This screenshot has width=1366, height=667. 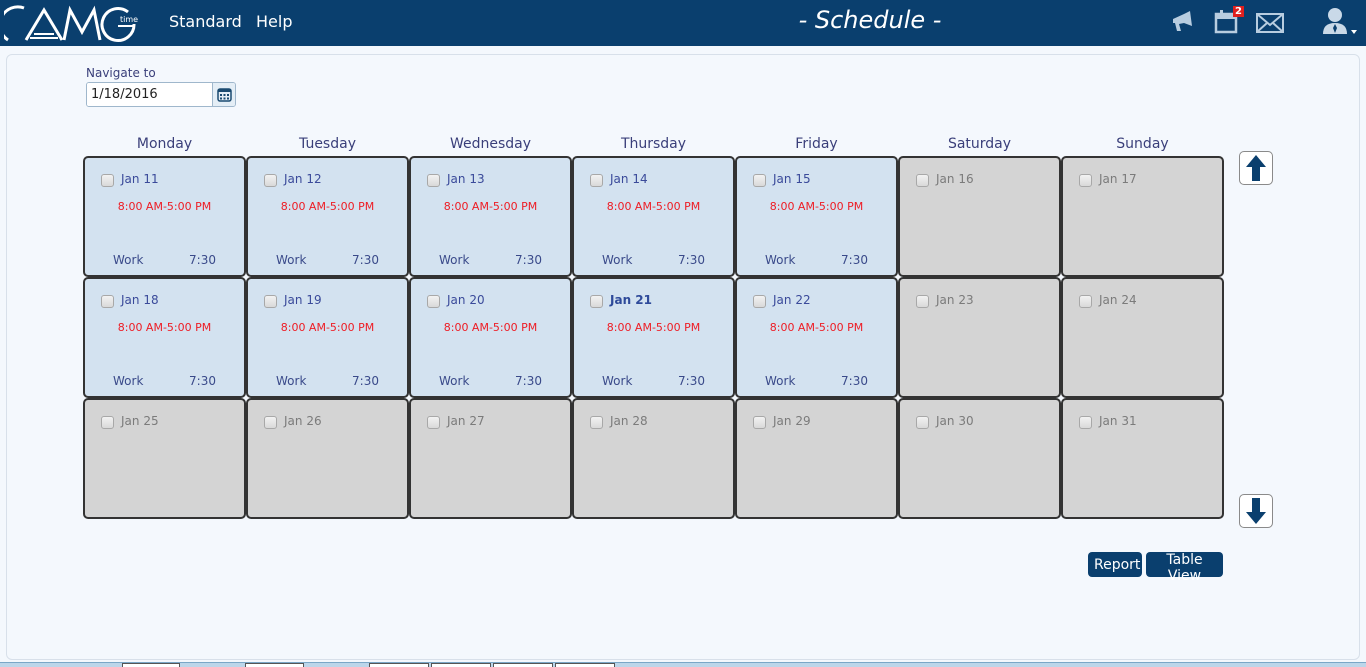 What do you see at coordinates (816, 337) in the screenshot?
I see `calendar-day-cell: Jan 22 8:00 AM-5:00 PM Work 7:30` at bounding box center [816, 337].